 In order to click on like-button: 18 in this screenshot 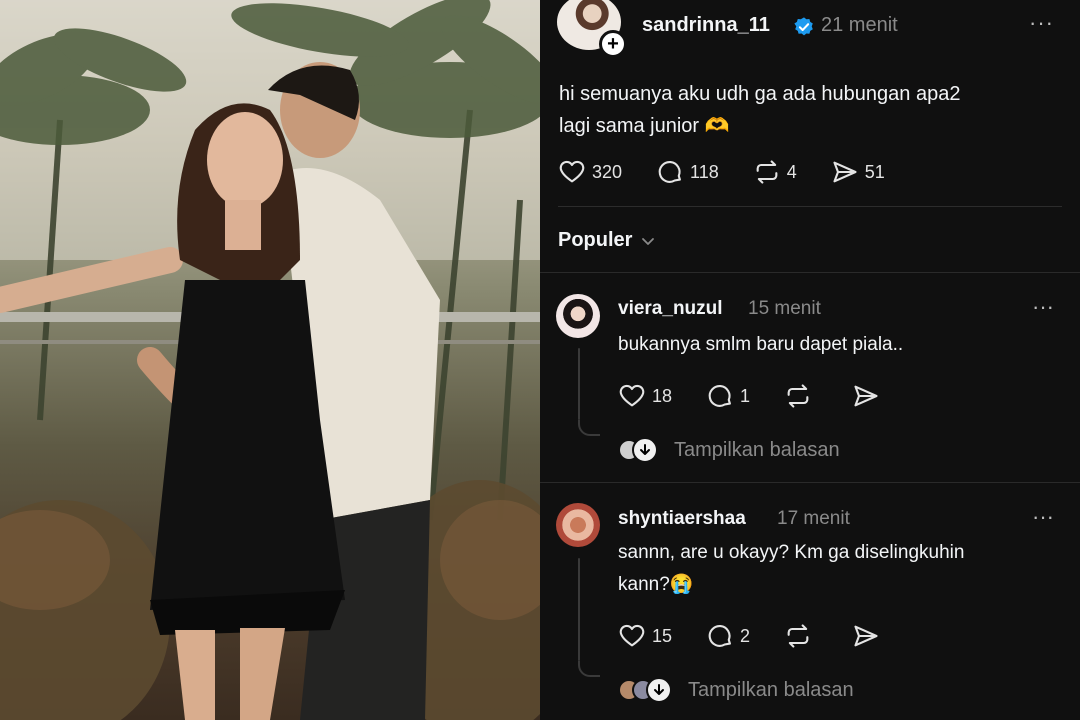, I will do `click(645, 396)`.